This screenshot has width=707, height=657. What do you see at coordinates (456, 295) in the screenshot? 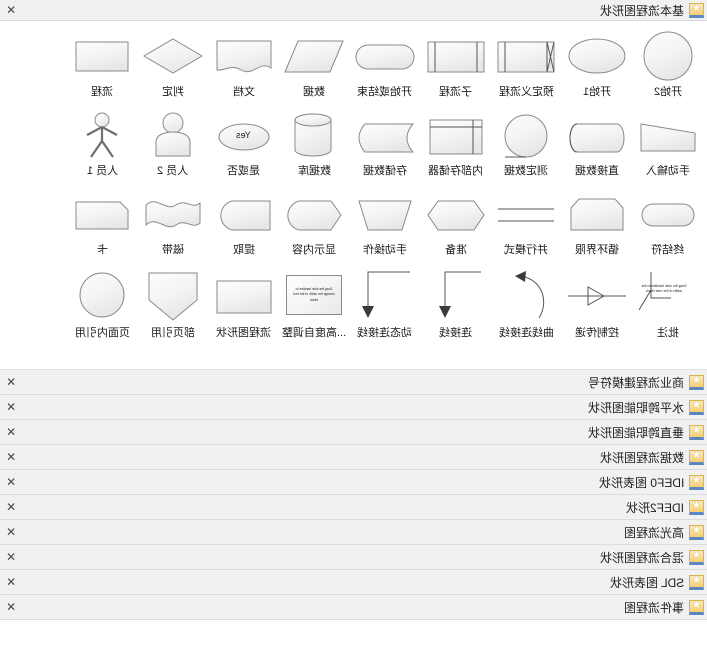
I see `connector-shape` at bounding box center [456, 295].